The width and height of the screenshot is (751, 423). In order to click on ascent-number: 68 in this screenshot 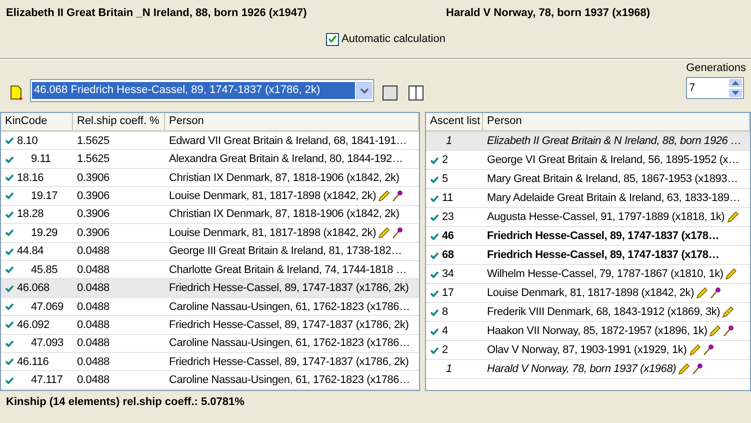, I will do `click(448, 255)`.